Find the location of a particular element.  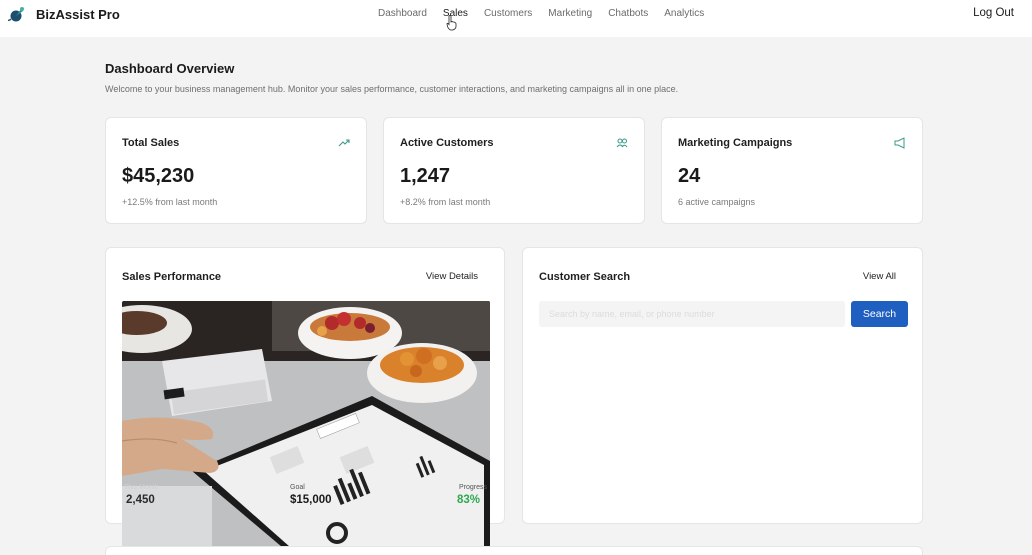

nav-marketing: Marketing is located at coordinates (570, 13).